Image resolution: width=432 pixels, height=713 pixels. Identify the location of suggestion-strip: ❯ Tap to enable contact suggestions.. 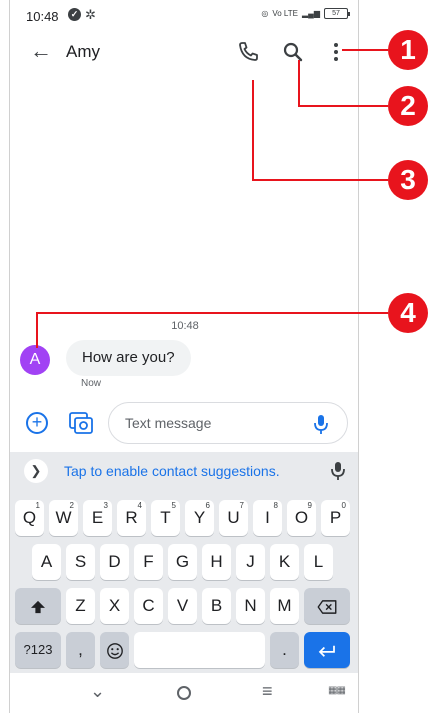
(184, 471).